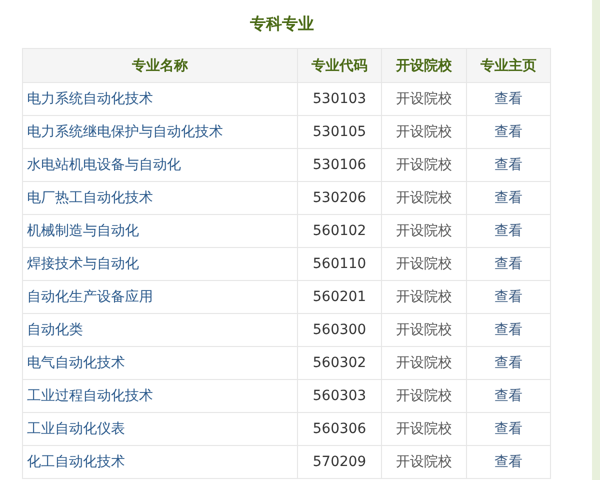  I want to click on major-code: 560302, so click(340, 363).